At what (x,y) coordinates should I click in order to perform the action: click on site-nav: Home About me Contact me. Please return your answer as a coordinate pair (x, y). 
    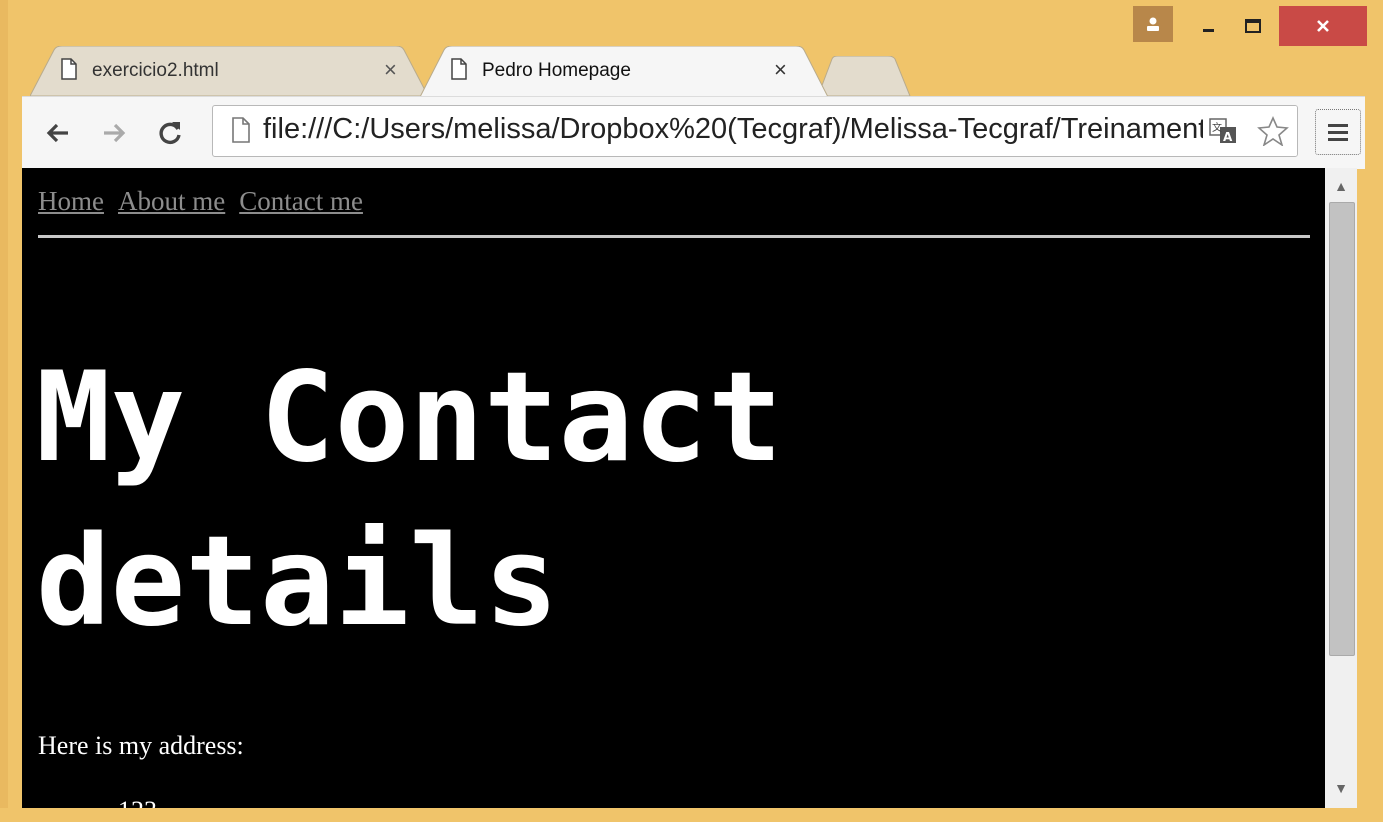
    Looking at the image, I should click on (207, 201).